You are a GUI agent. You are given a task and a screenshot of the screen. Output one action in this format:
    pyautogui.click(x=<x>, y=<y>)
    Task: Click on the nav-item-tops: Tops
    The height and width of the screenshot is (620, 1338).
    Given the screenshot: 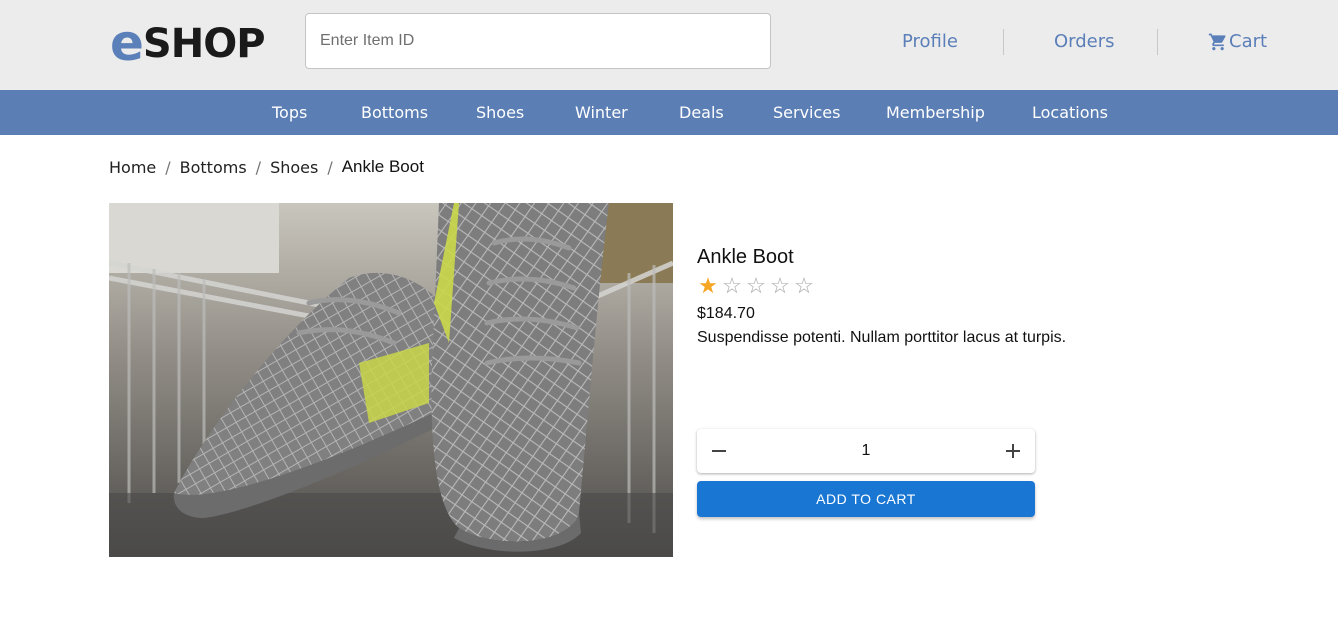 What is the action you would take?
    pyautogui.click(x=289, y=112)
    